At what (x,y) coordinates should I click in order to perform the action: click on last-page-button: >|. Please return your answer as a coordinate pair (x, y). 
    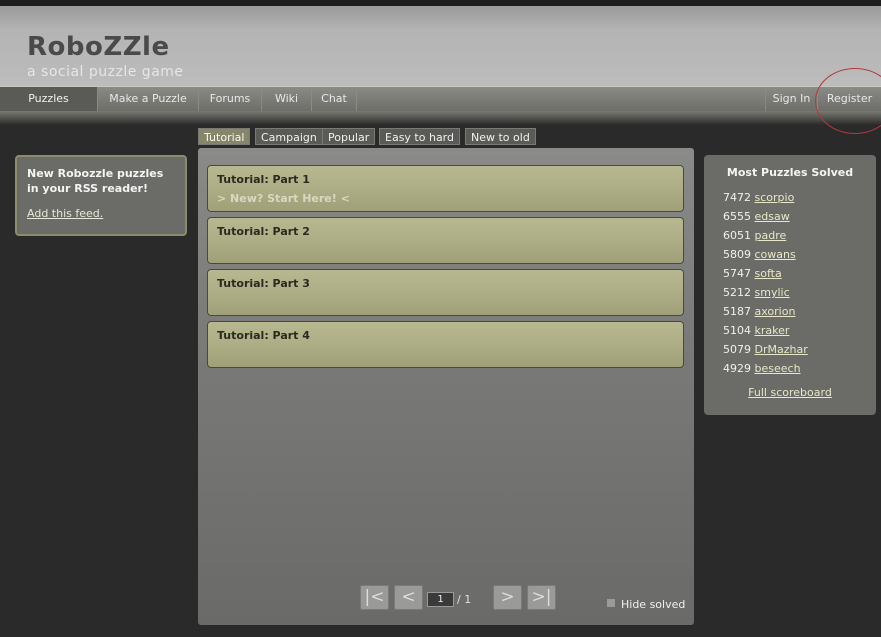
    Looking at the image, I should click on (541, 597).